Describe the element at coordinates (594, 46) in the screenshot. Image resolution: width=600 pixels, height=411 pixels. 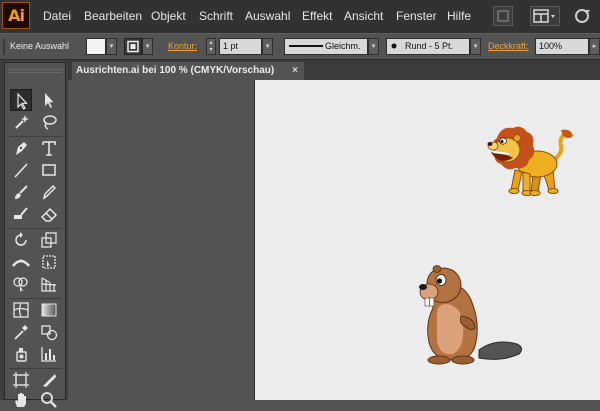
I see `opacity-dropdown: ▸` at that location.